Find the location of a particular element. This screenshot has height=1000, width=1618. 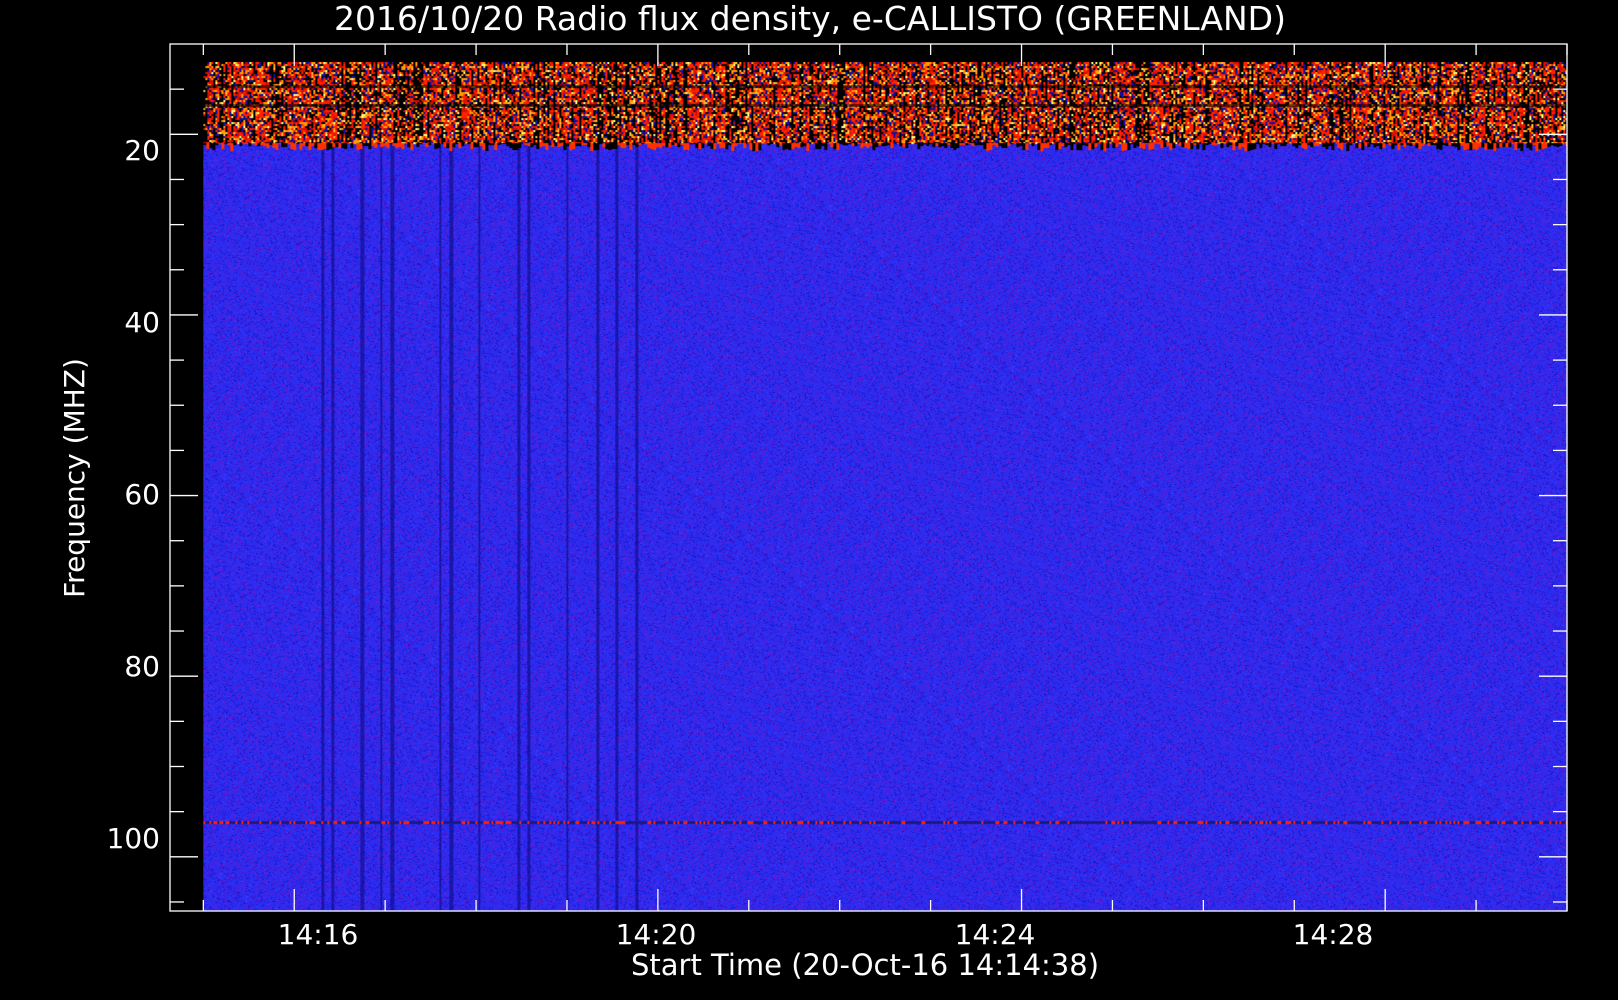

y-tick-label: 60 is located at coordinates (142, 494).